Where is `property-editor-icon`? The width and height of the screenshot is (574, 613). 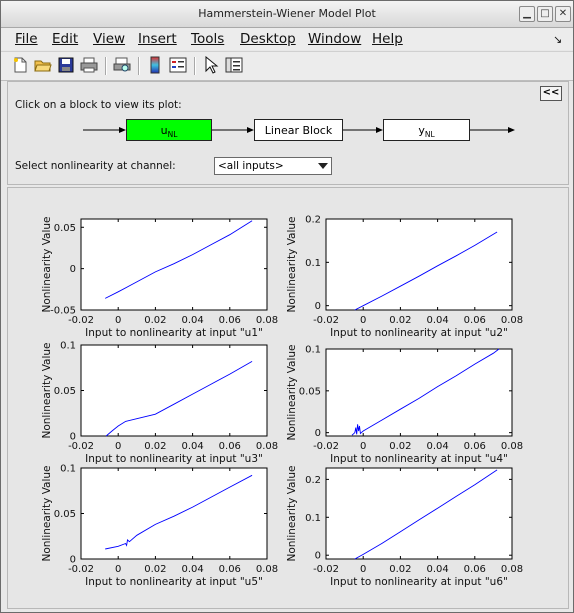 property-editor-icon is located at coordinates (234, 65).